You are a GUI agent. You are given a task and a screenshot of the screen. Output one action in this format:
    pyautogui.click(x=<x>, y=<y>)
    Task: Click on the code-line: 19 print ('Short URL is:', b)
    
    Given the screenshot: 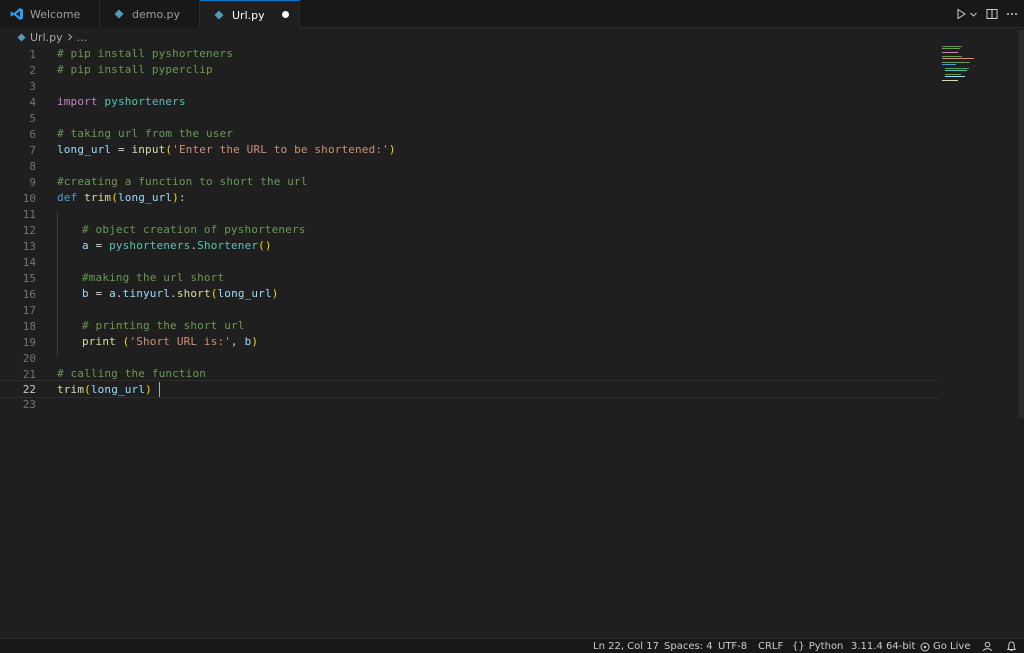 What is the action you would take?
    pyautogui.click(x=470, y=342)
    